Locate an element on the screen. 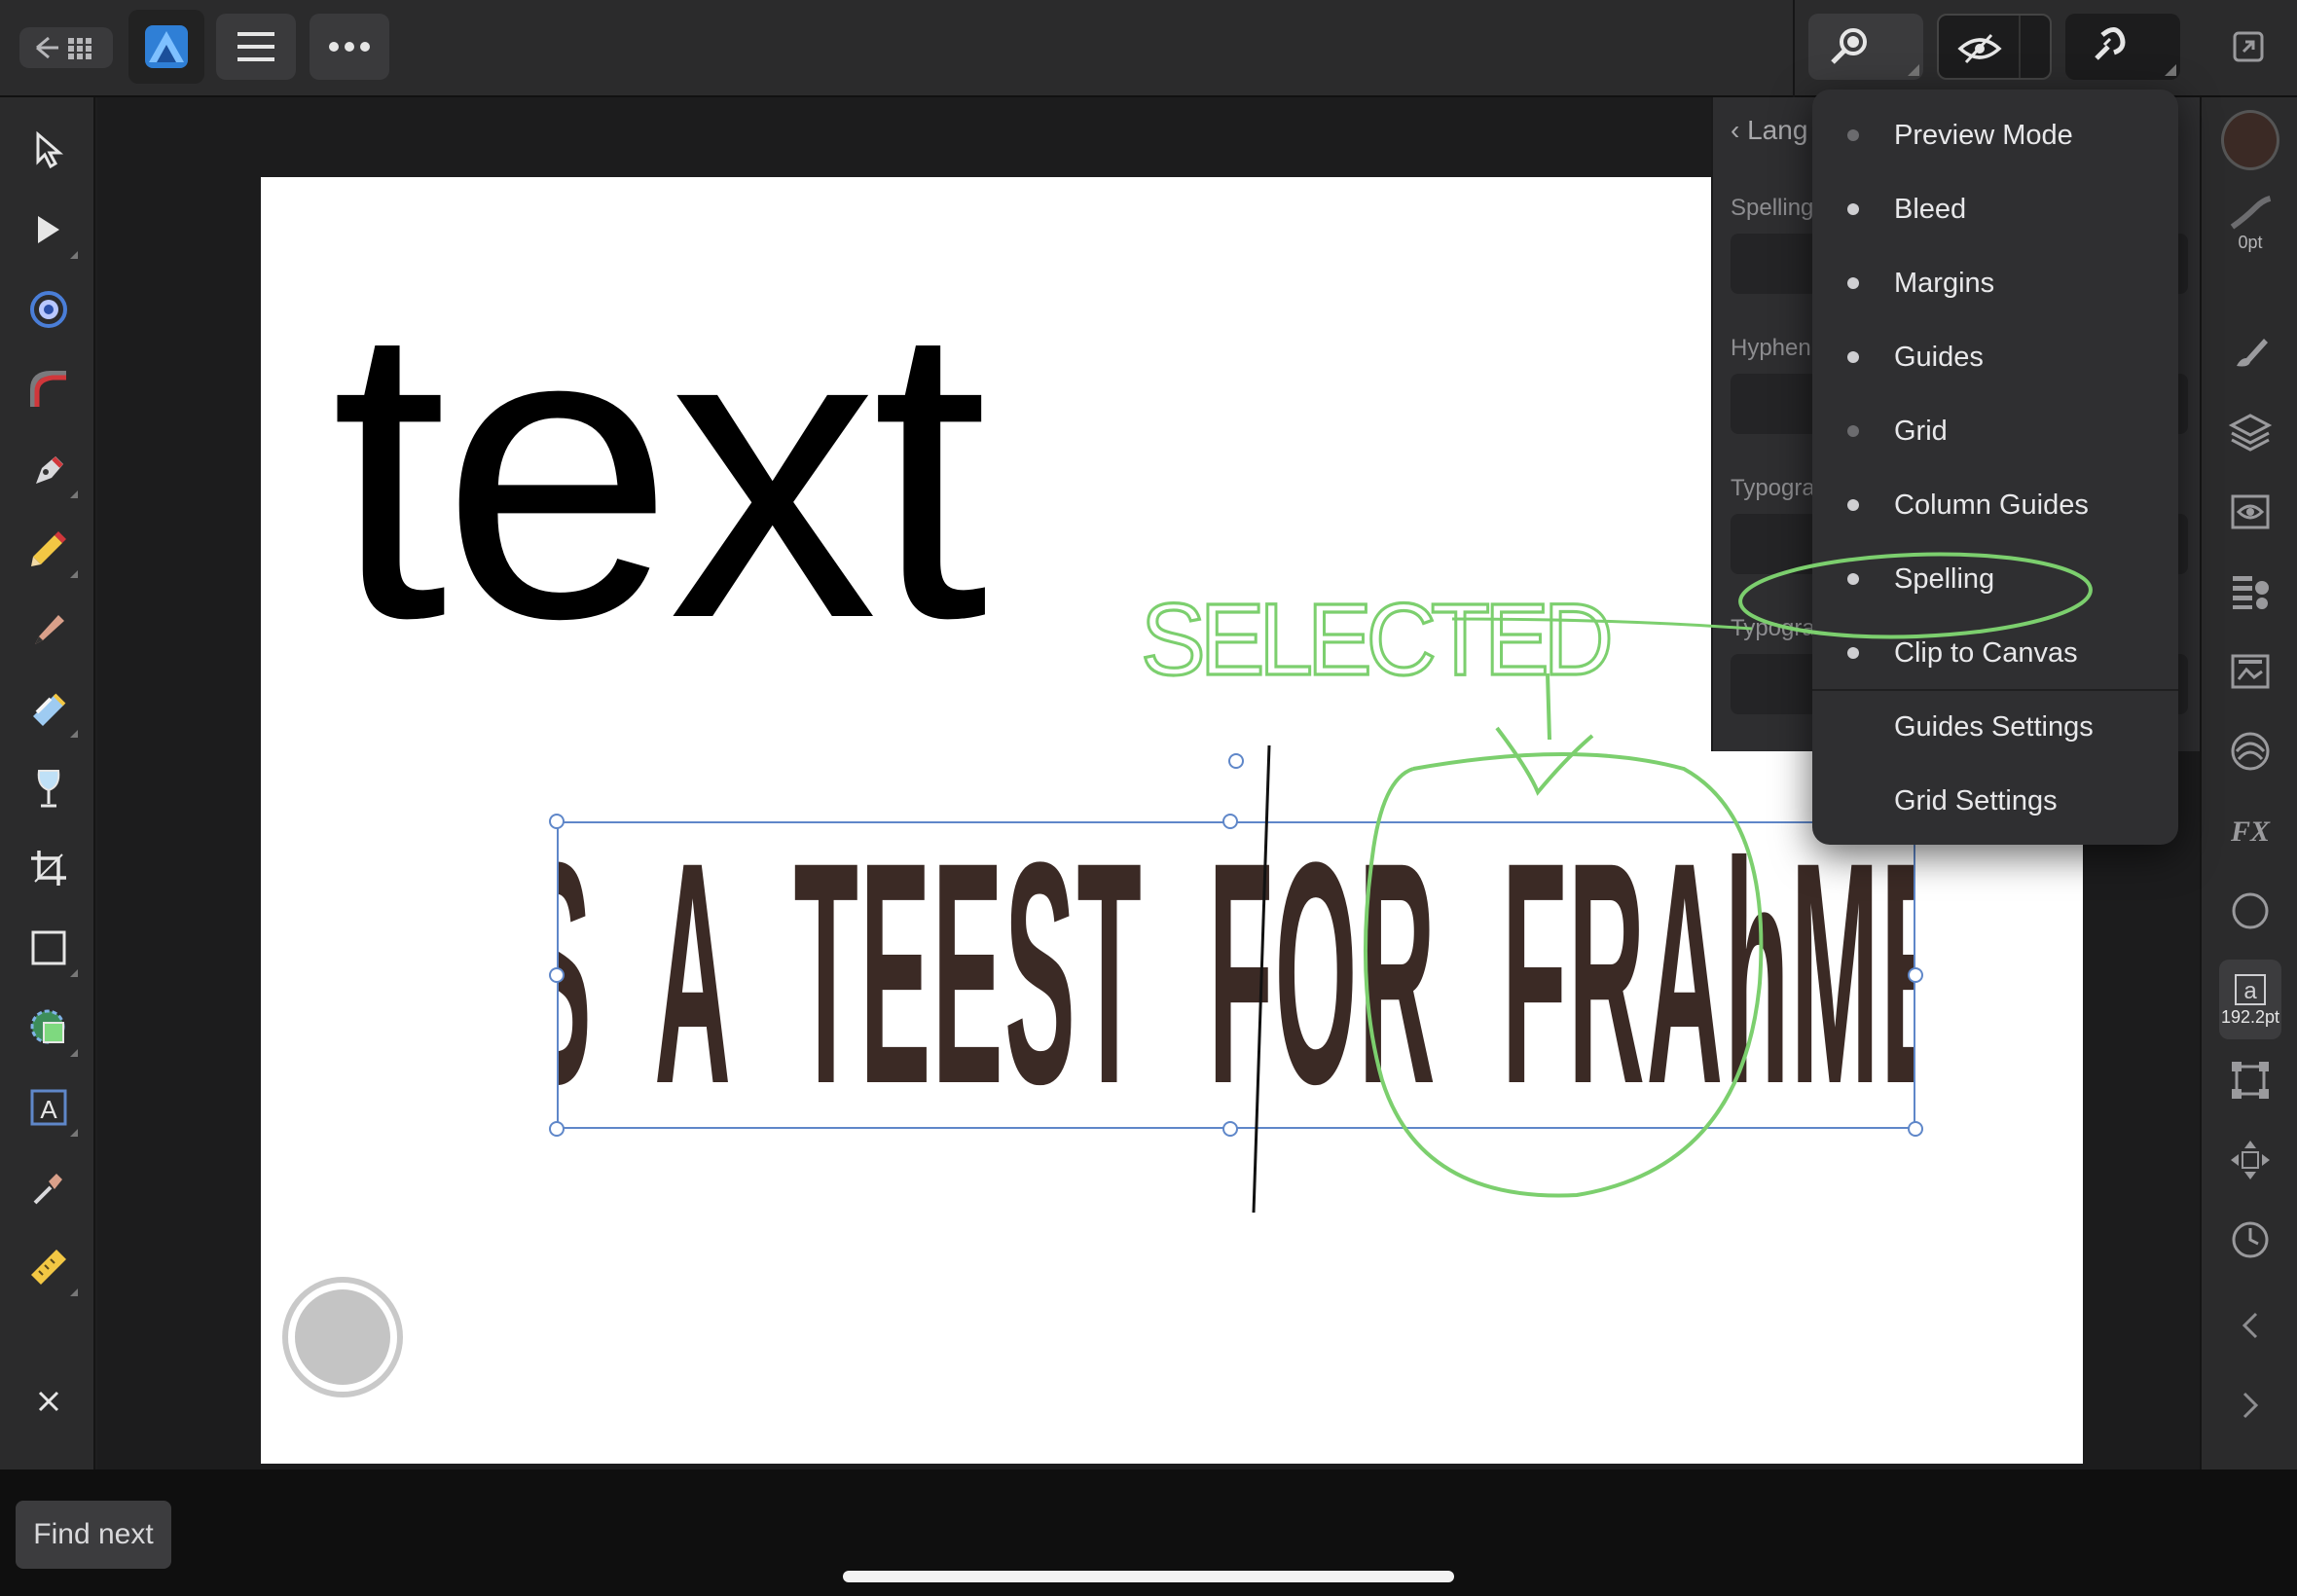 The image size is (2297, 1596). preview-panel-button is located at coordinates (2250, 512).